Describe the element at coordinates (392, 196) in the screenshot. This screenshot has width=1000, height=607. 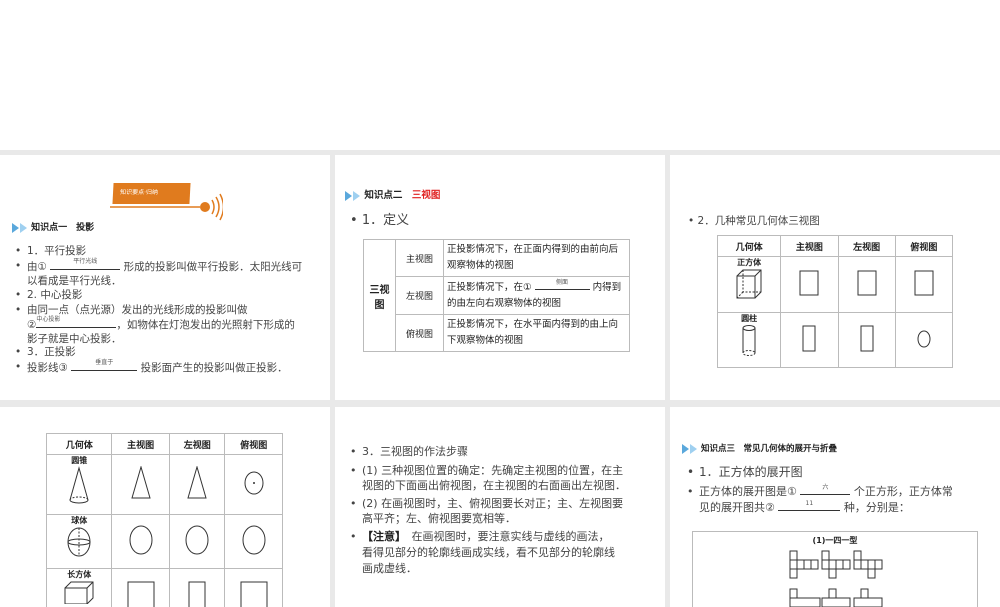
I see `section-heading: 知识点二 三视图` at that location.